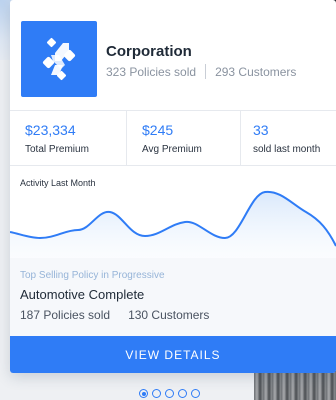 This screenshot has height=400, width=336. I want to click on stat-label: Avg Premium, so click(172, 149).